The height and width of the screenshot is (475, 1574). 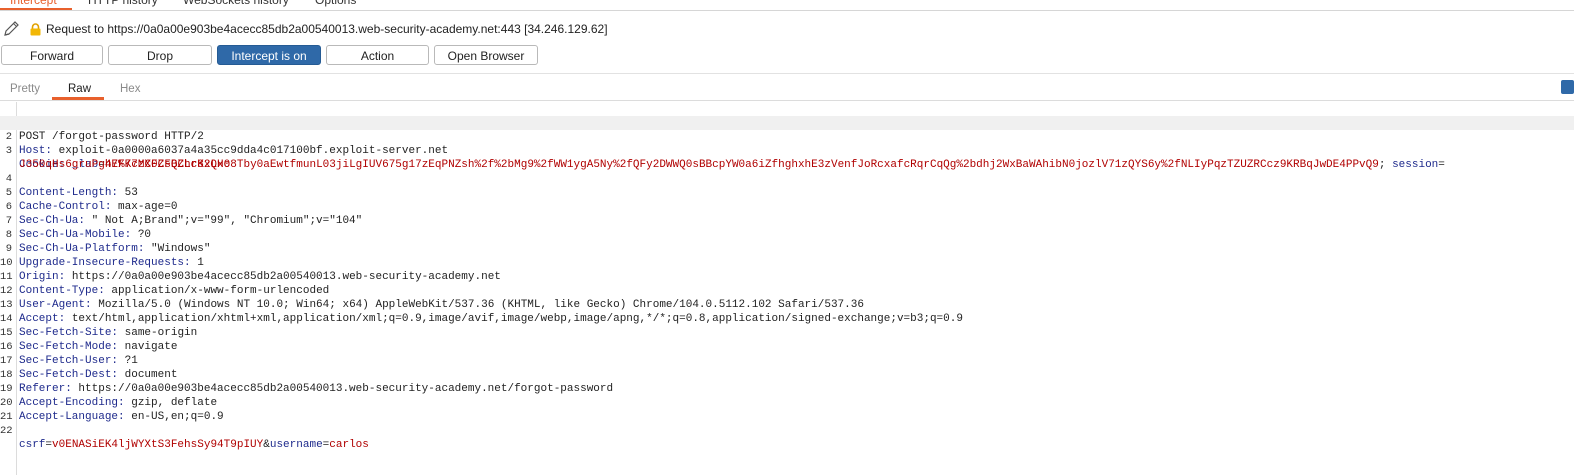 I want to click on view-tabs-divider, so click(x=787, y=100).